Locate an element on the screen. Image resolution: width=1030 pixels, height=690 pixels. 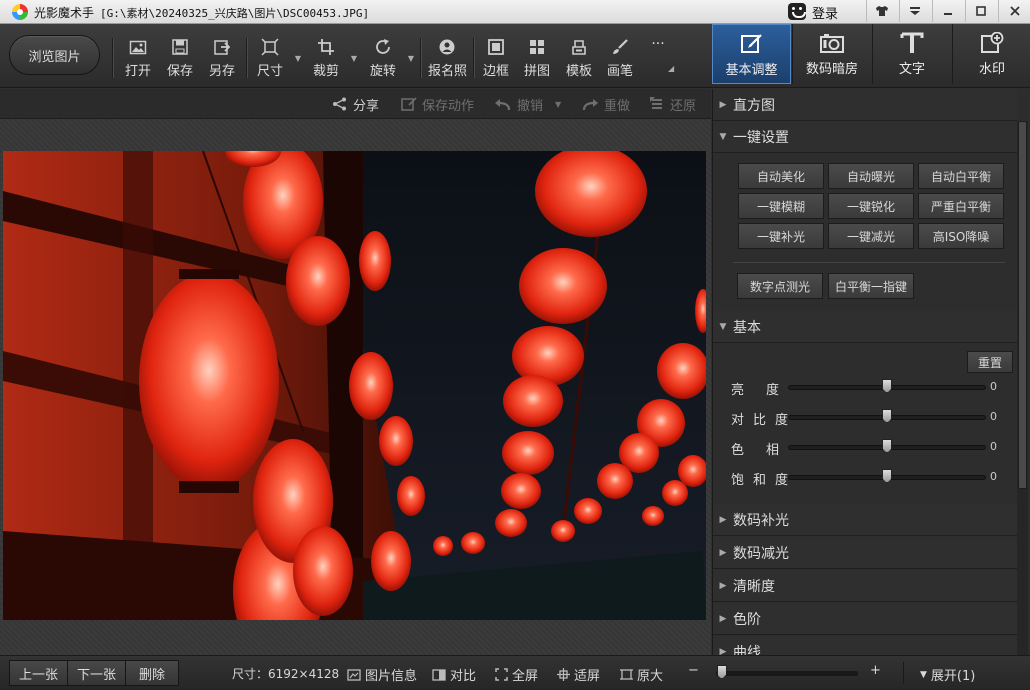
auto-beautify-button: 自动美化 is located at coordinates (781, 176).